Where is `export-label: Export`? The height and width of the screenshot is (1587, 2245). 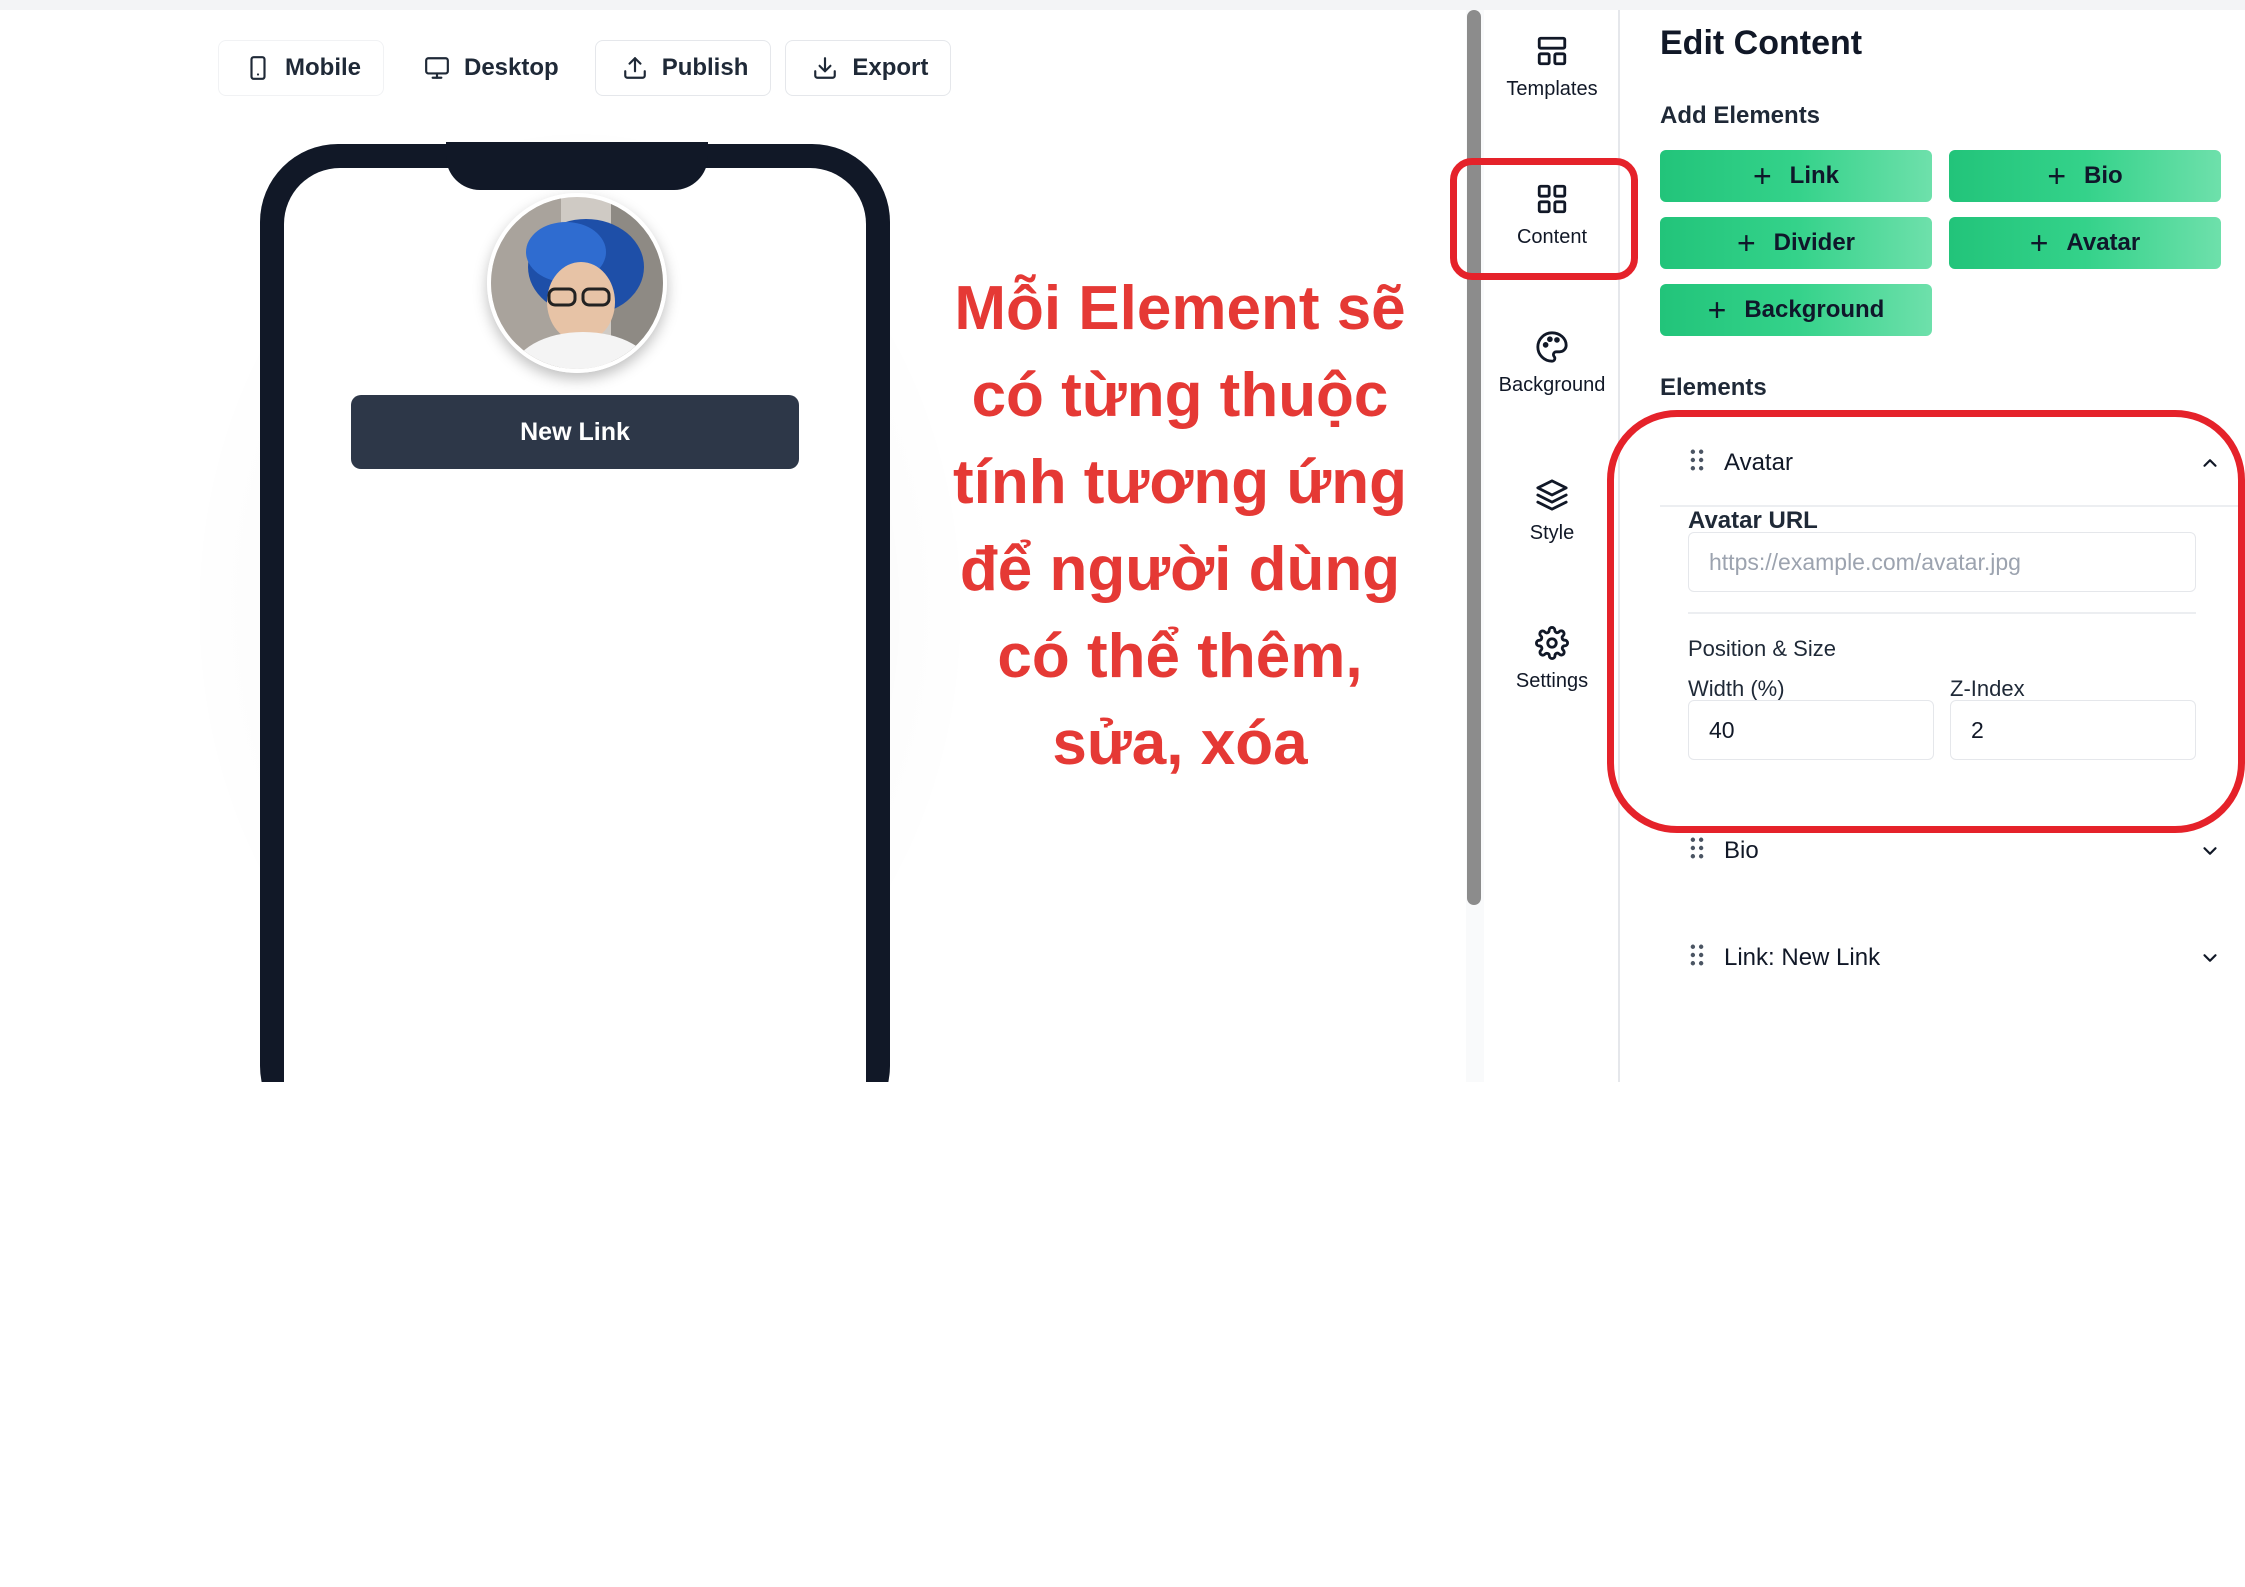
export-label: Export is located at coordinates (890, 67).